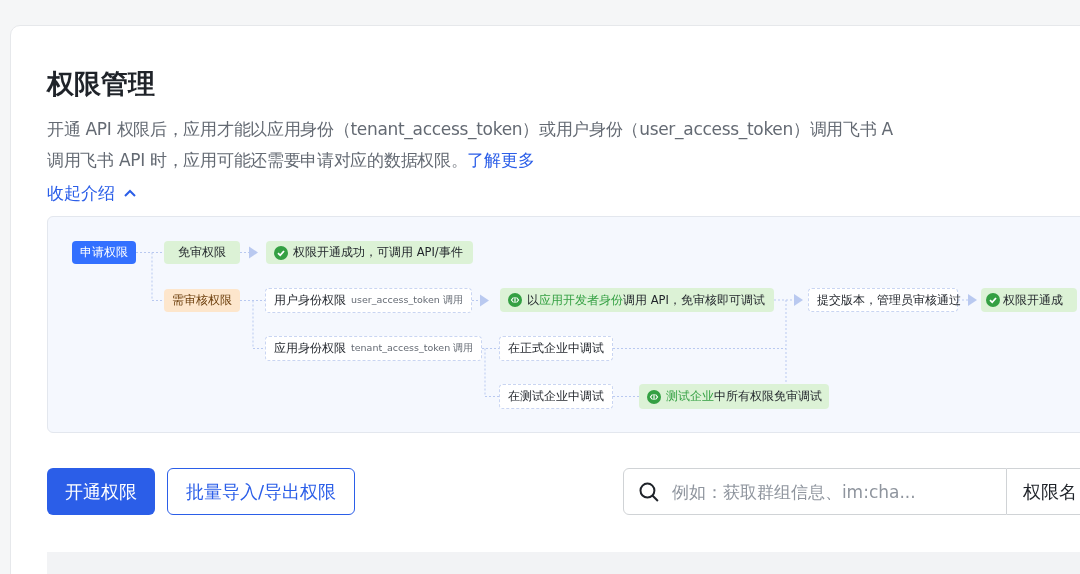 The width and height of the screenshot is (1080, 574). Describe the element at coordinates (257, 160) in the screenshot. I see `description-text: 调用飞书 API 时，应用可能还需要申请对应的数据权限。` at that location.